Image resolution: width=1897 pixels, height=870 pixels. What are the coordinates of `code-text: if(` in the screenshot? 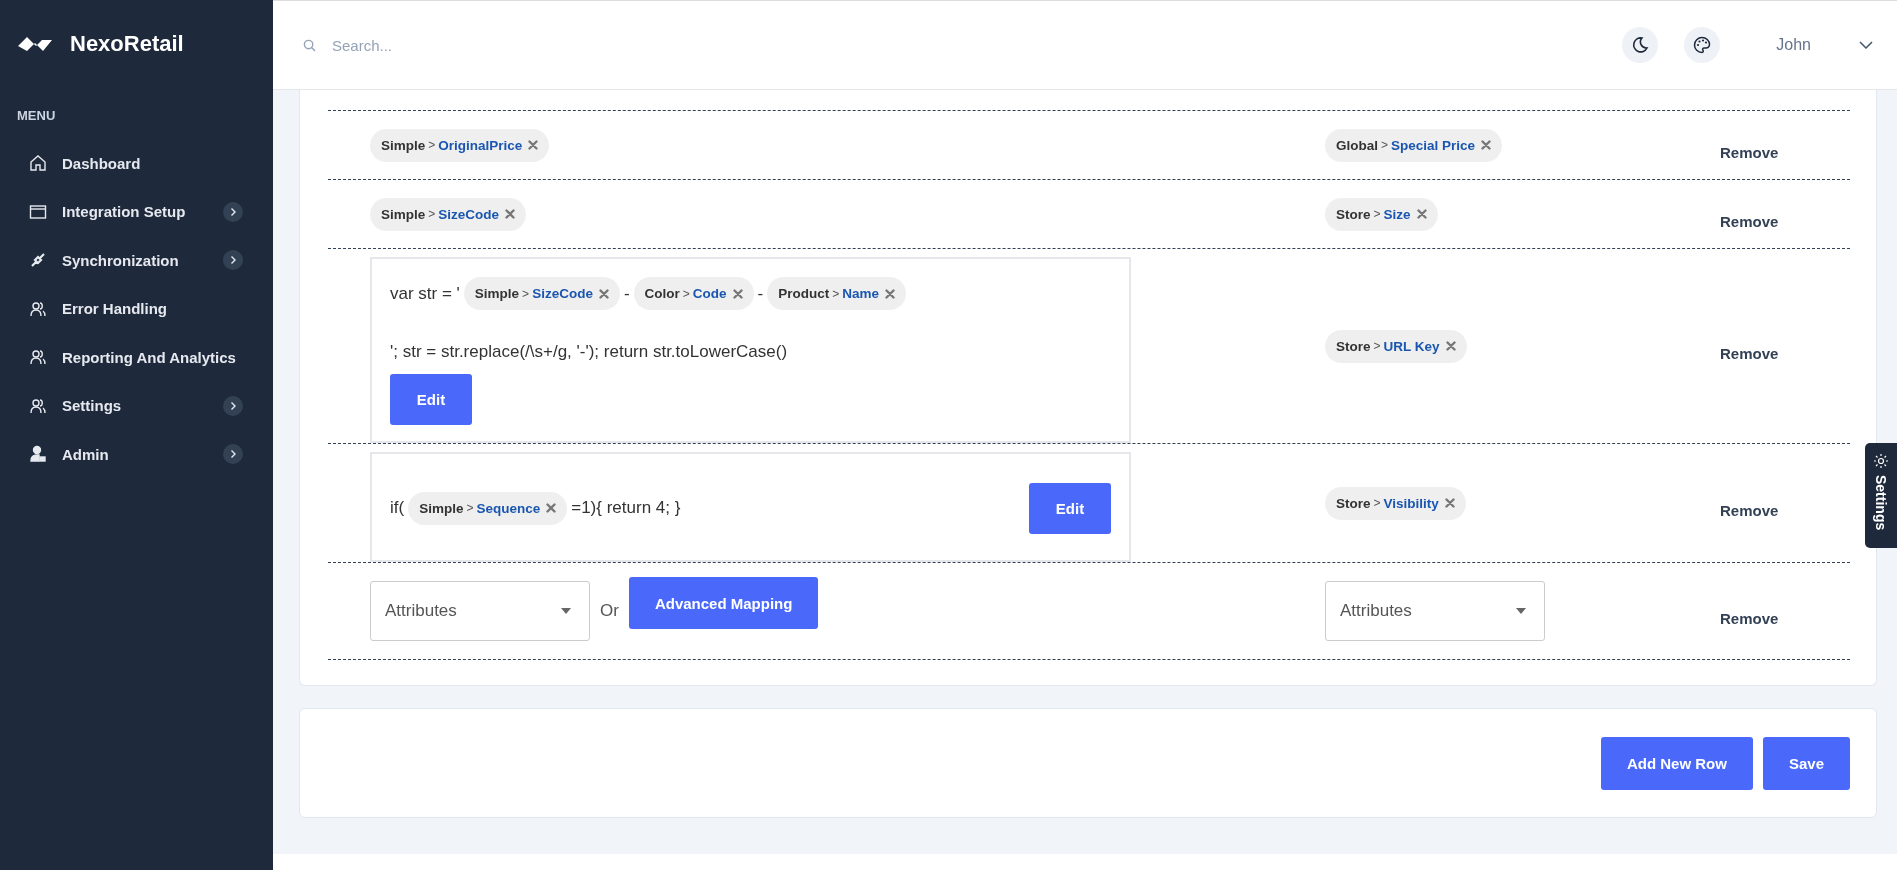 It's located at (397, 508).